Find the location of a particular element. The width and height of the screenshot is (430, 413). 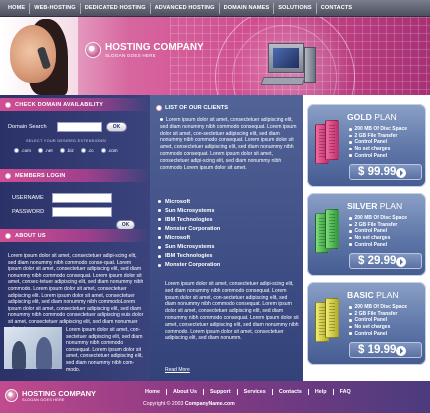

keyboard-icon is located at coordinates (283, 81).